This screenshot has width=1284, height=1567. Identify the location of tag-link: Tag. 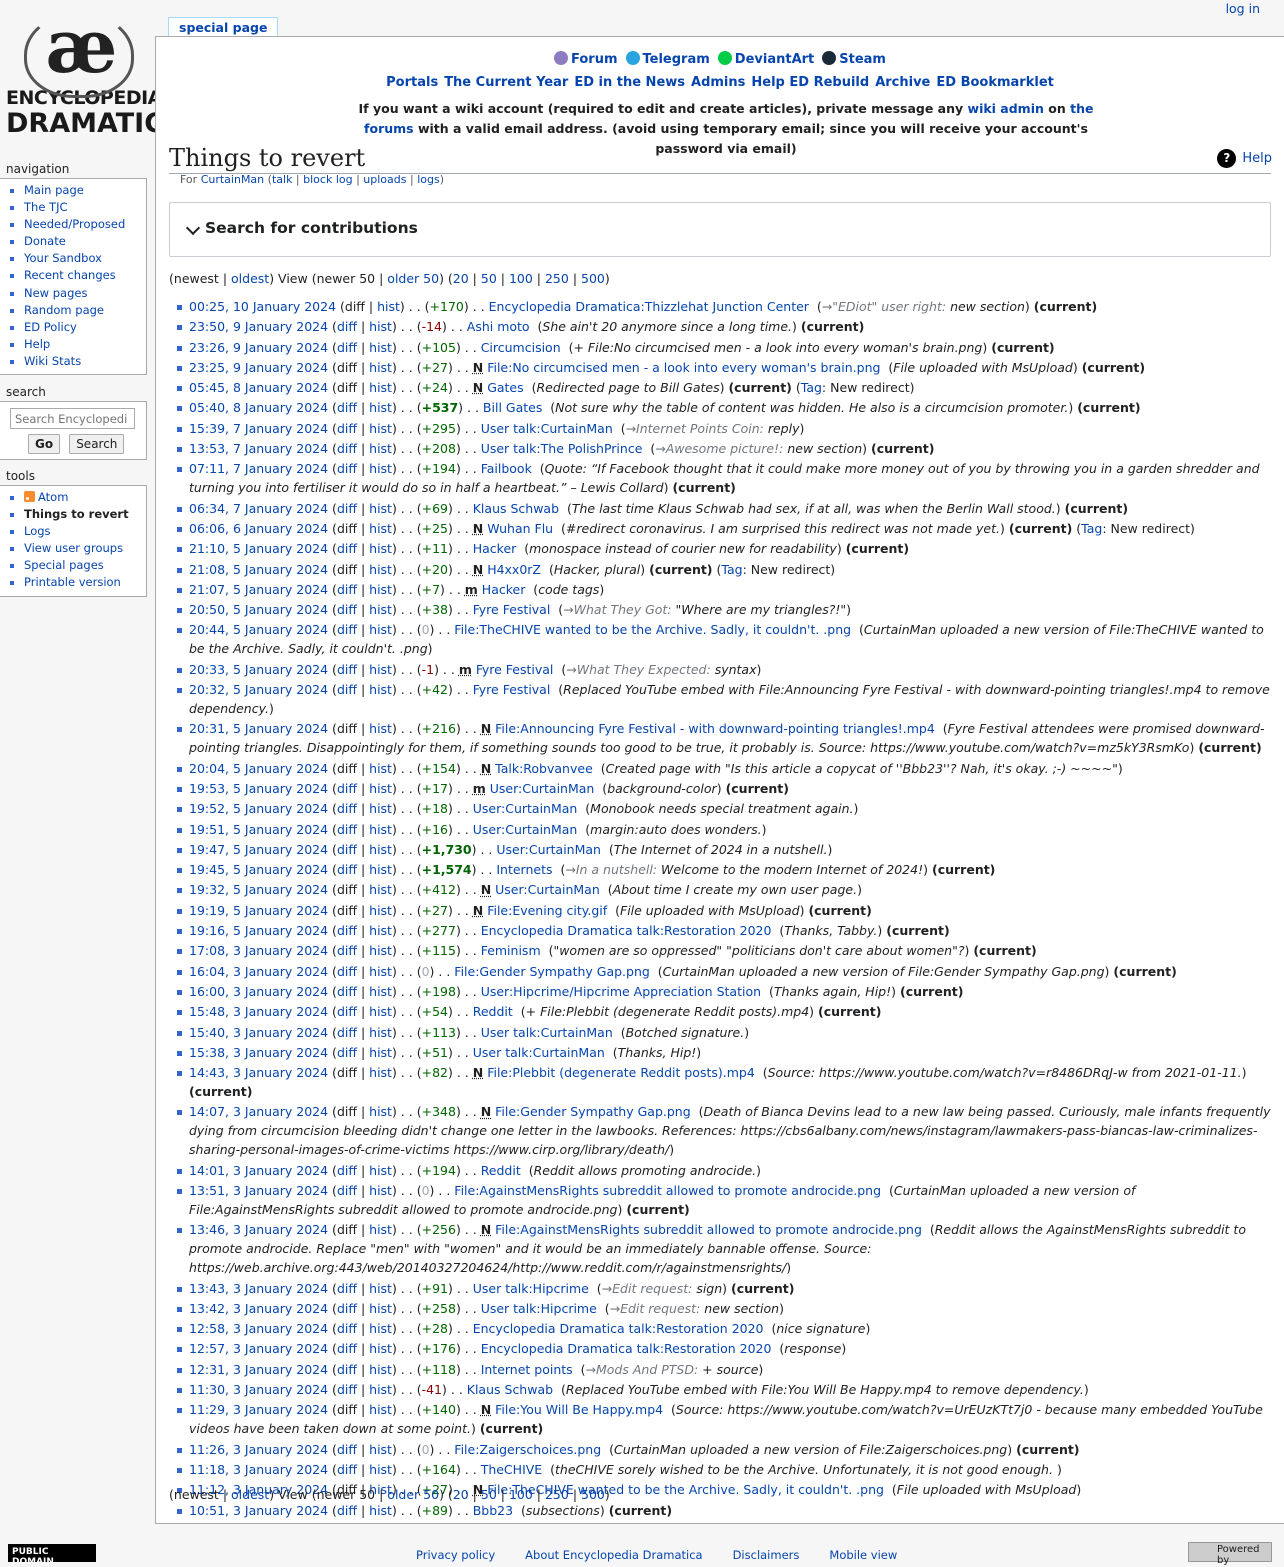
(1091, 528).